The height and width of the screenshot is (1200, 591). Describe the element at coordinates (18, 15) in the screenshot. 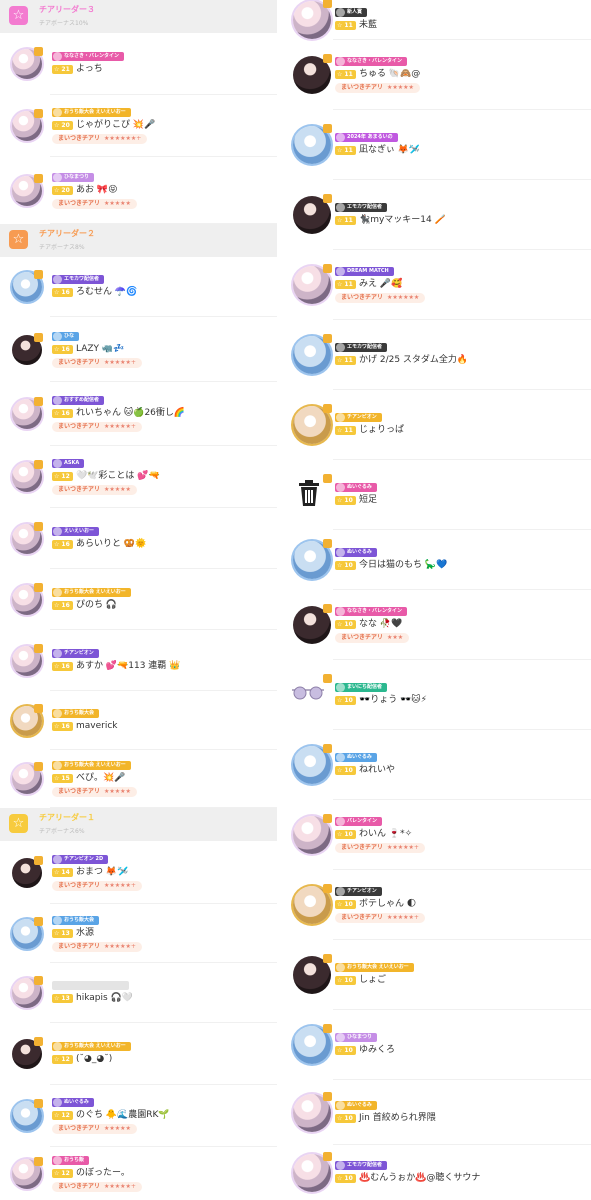

I see `star-icon: ☆` at that location.